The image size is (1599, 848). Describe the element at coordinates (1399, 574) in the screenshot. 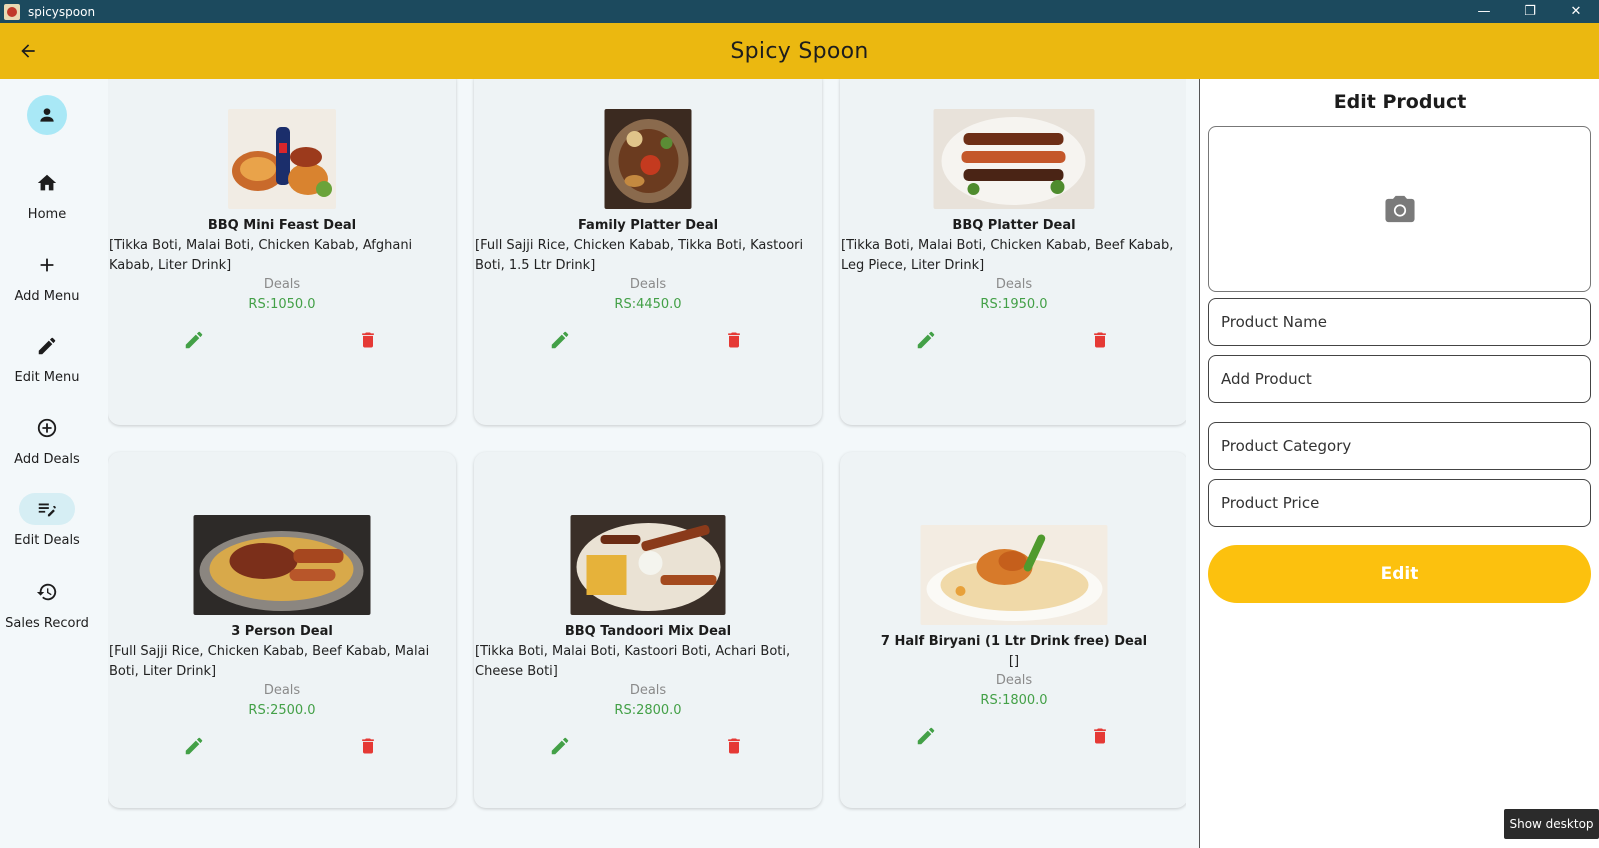

I see `edit-button: Edit` at that location.